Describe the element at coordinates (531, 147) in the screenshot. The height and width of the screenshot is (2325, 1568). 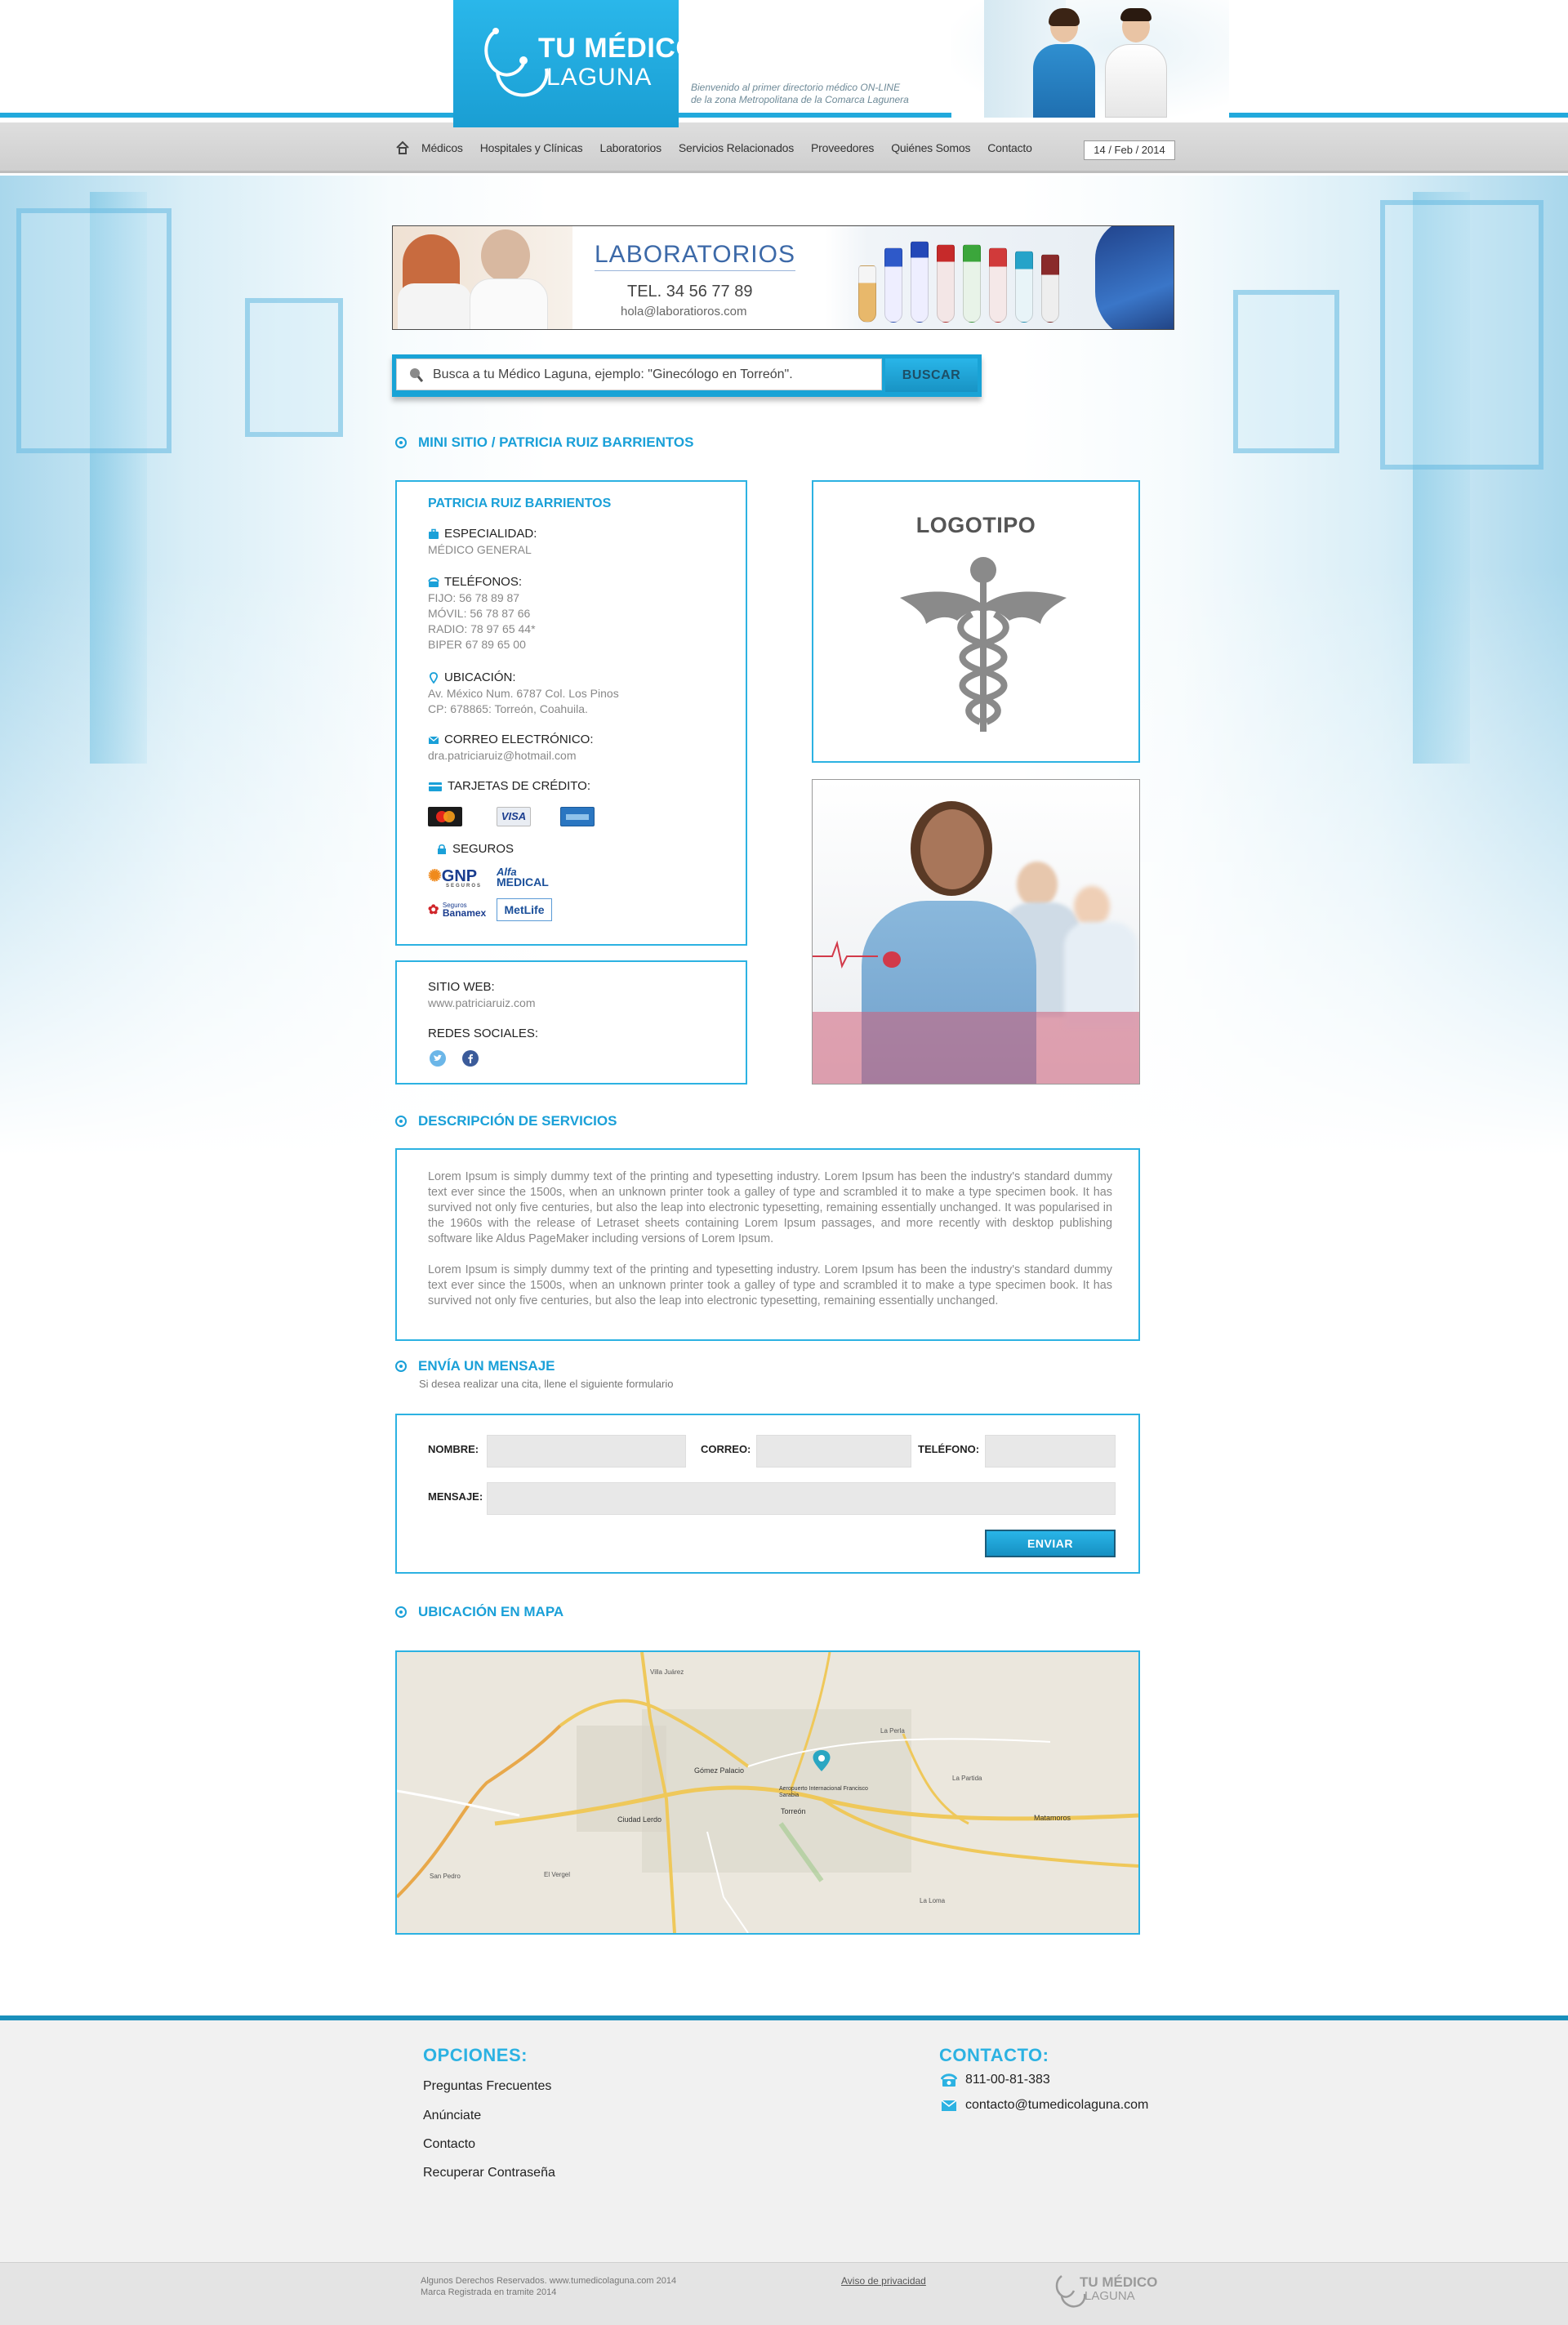
I see `nav-item-hospitales: Hospitales y Clínicas` at that location.